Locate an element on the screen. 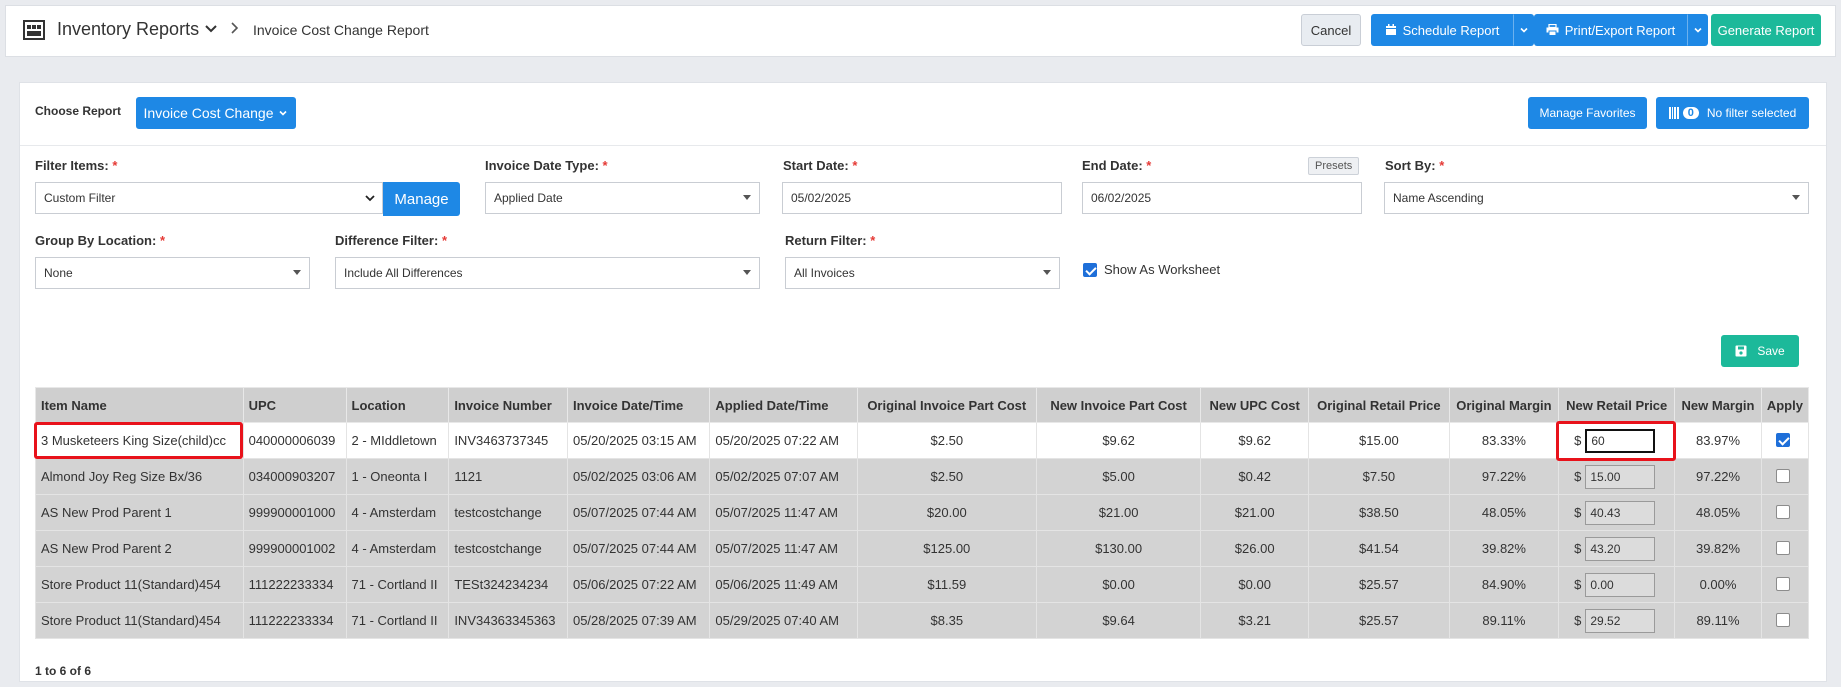  cancel-button: Cancel is located at coordinates (1331, 30).